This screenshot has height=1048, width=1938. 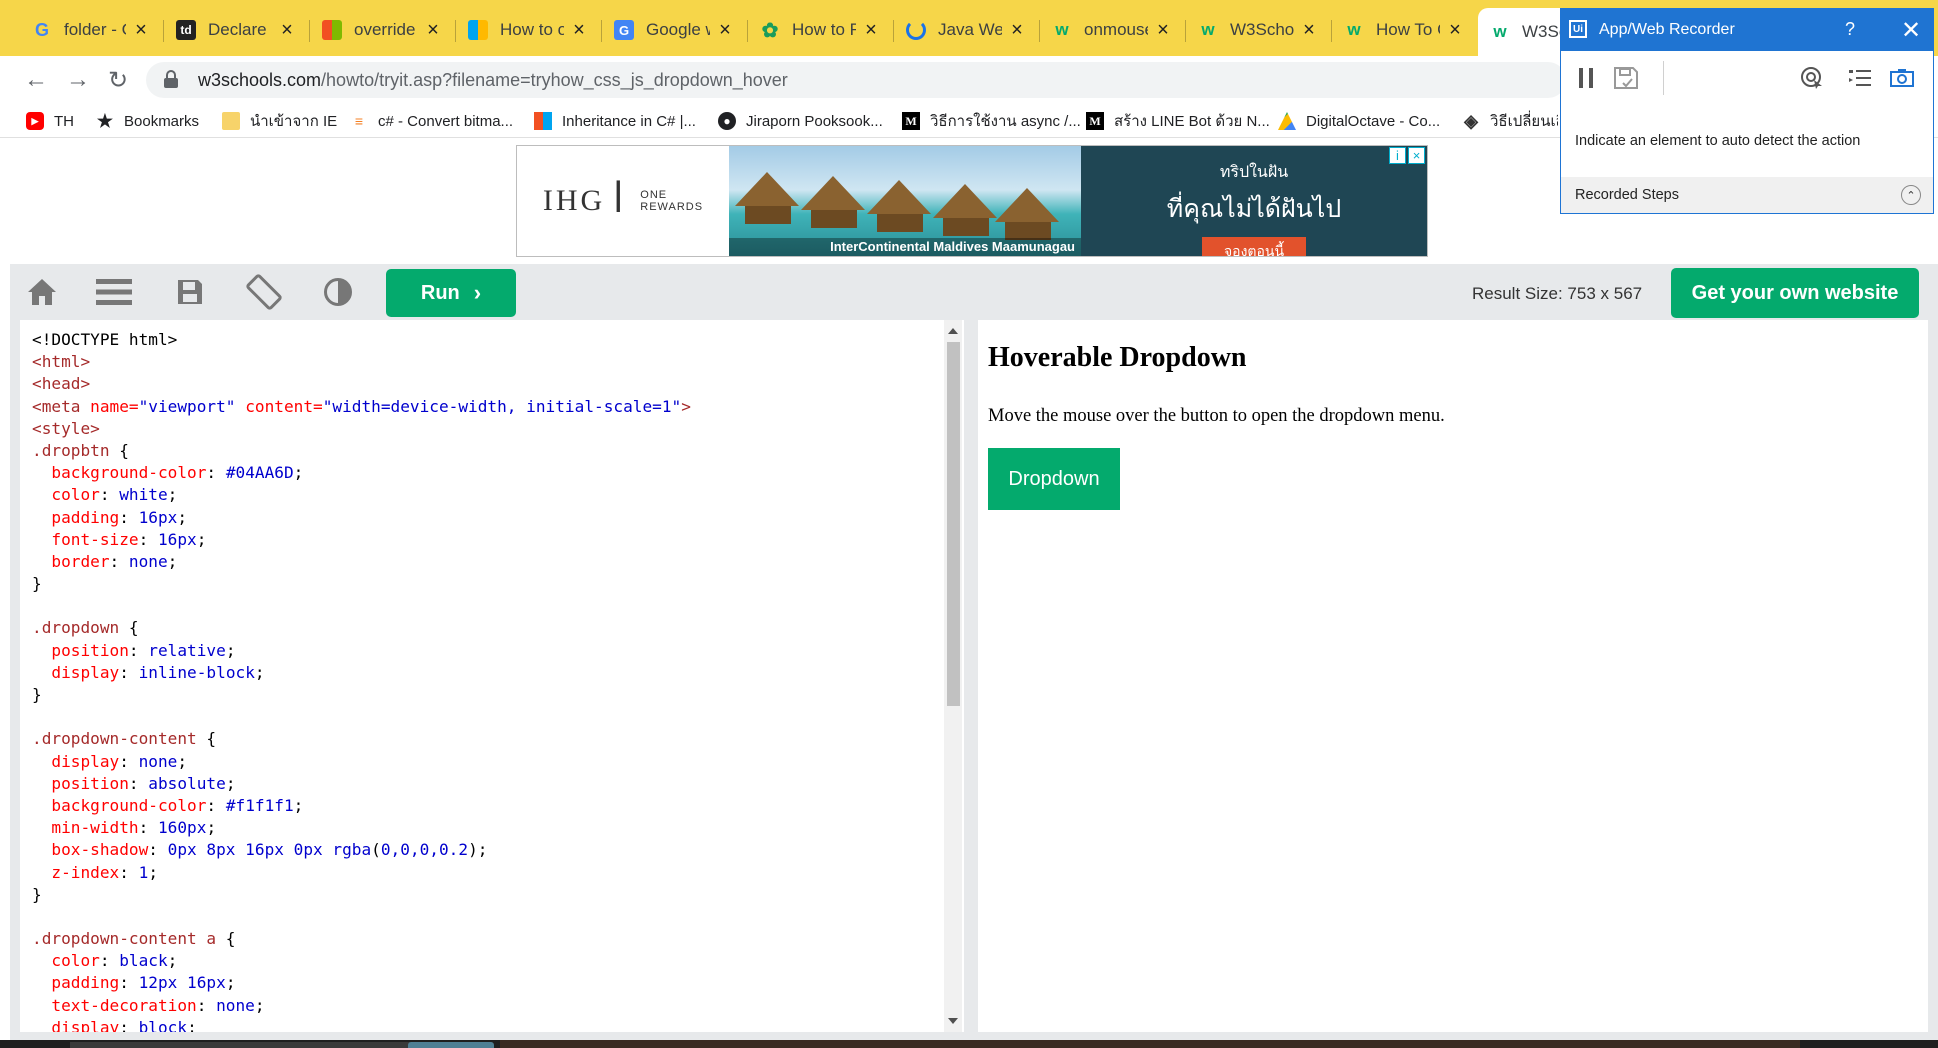 What do you see at coordinates (1510, 121) in the screenshot?
I see `bookmark-item: ◈ วิธีเปลี่ยนเสีย` at bounding box center [1510, 121].